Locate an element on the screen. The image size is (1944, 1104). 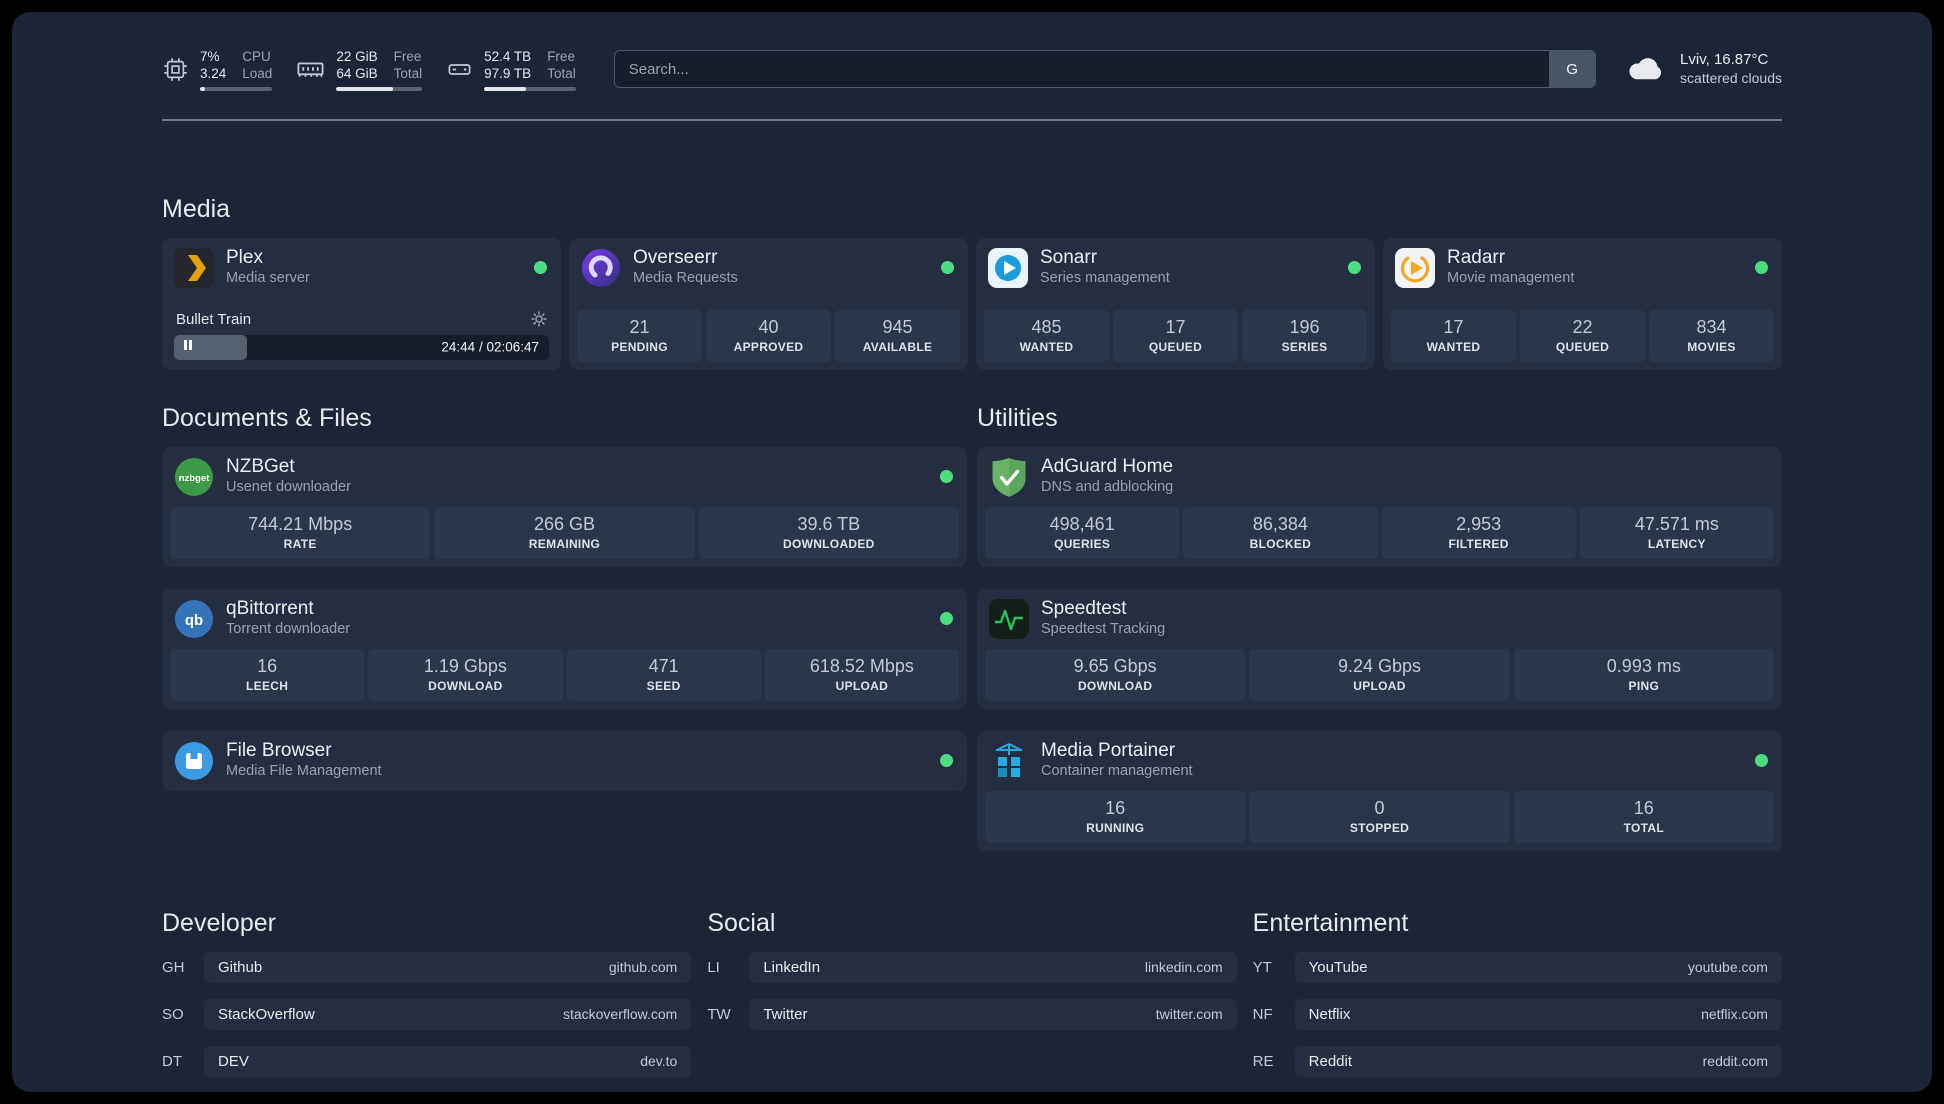
stat-leech: 16 LEECH is located at coordinates (267, 674).